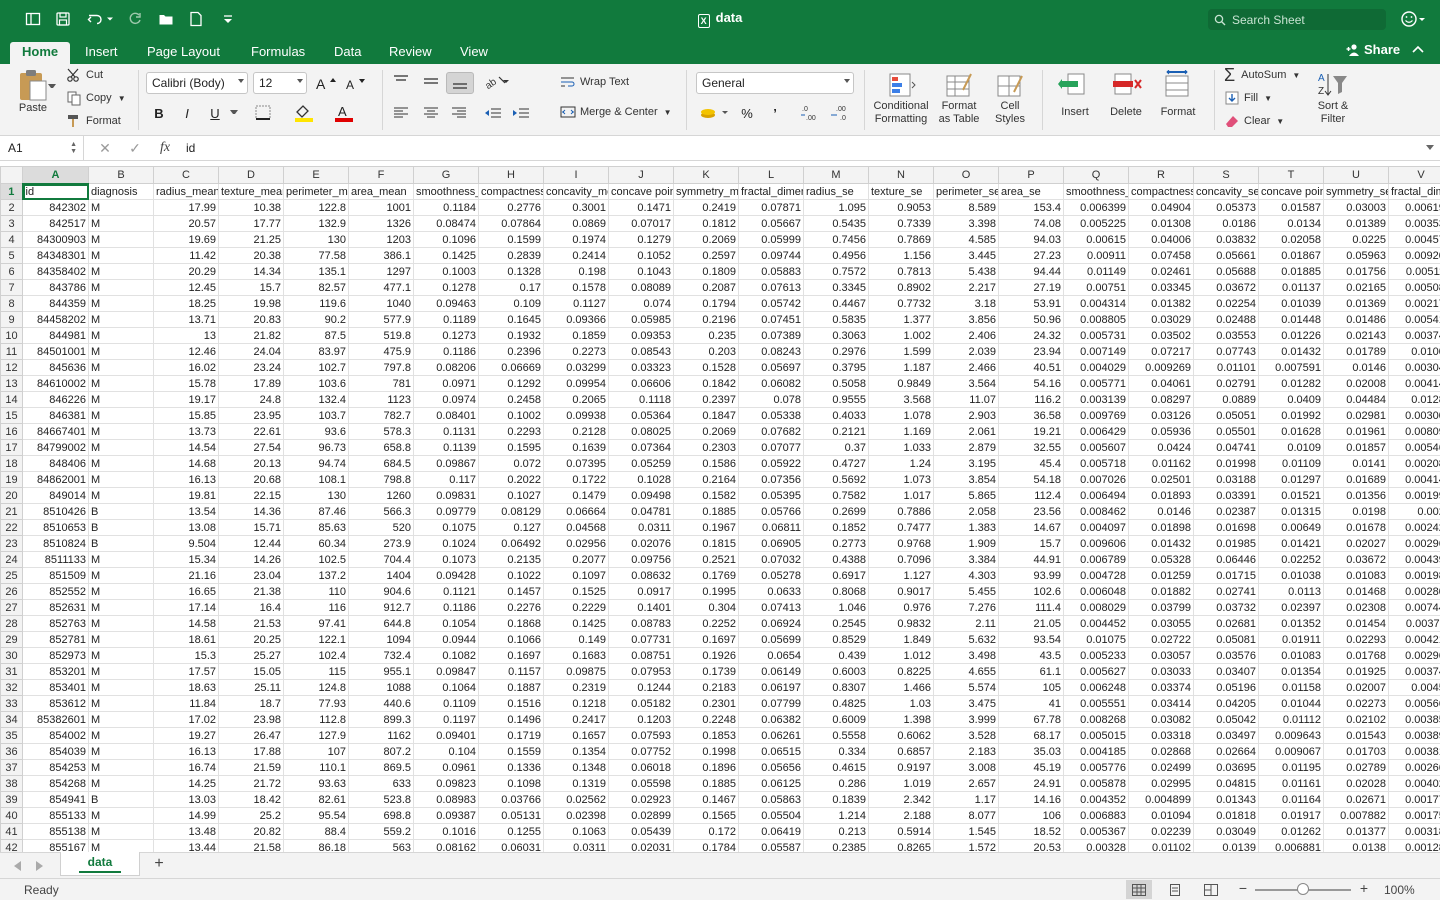 The image size is (1440, 900). Describe the element at coordinates (1226, 845) in the screenshot. I see `cell: 0.0139` at that location.